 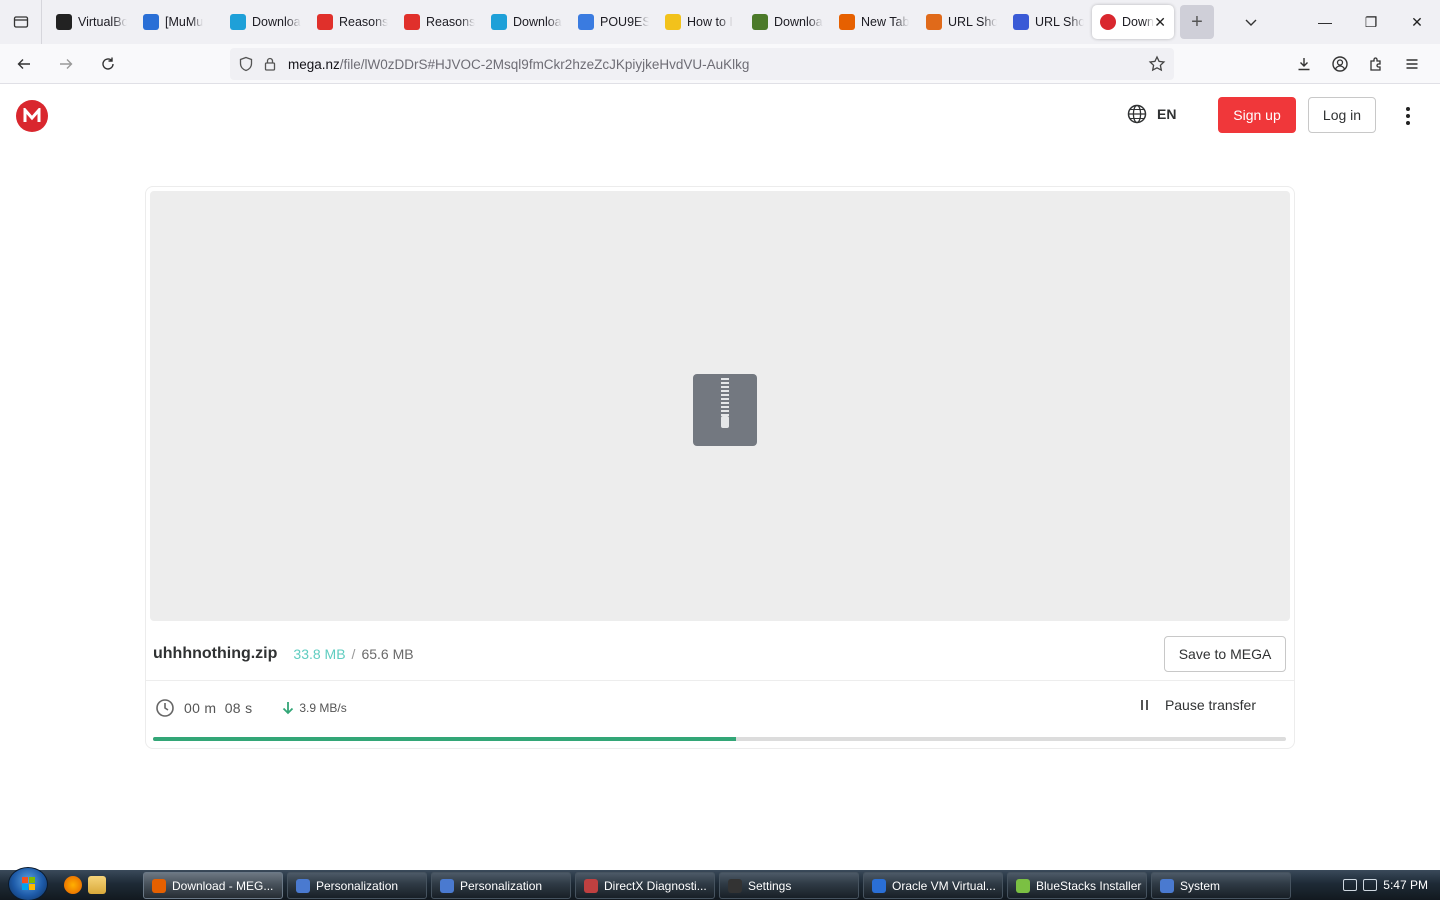 I want to click on hamburger-icon, so click(x=1412, y=64).